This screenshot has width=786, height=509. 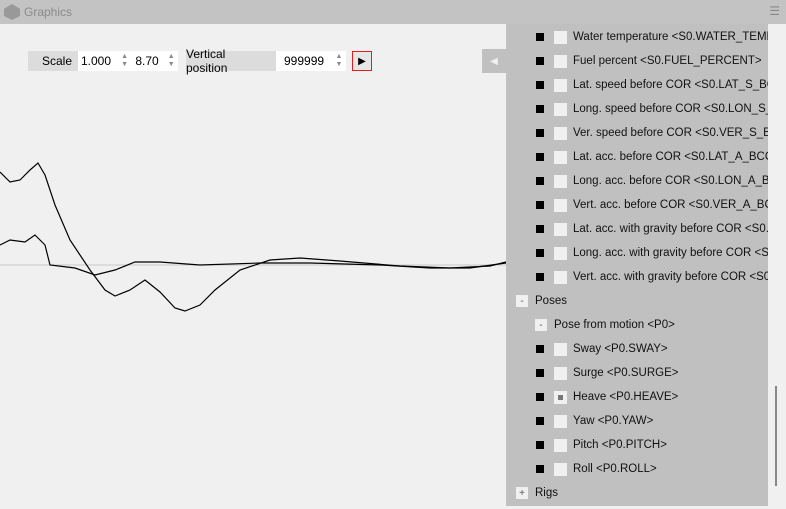 I want to click on tree-item-rigs: + Rigs, so click(x=537, y=493).